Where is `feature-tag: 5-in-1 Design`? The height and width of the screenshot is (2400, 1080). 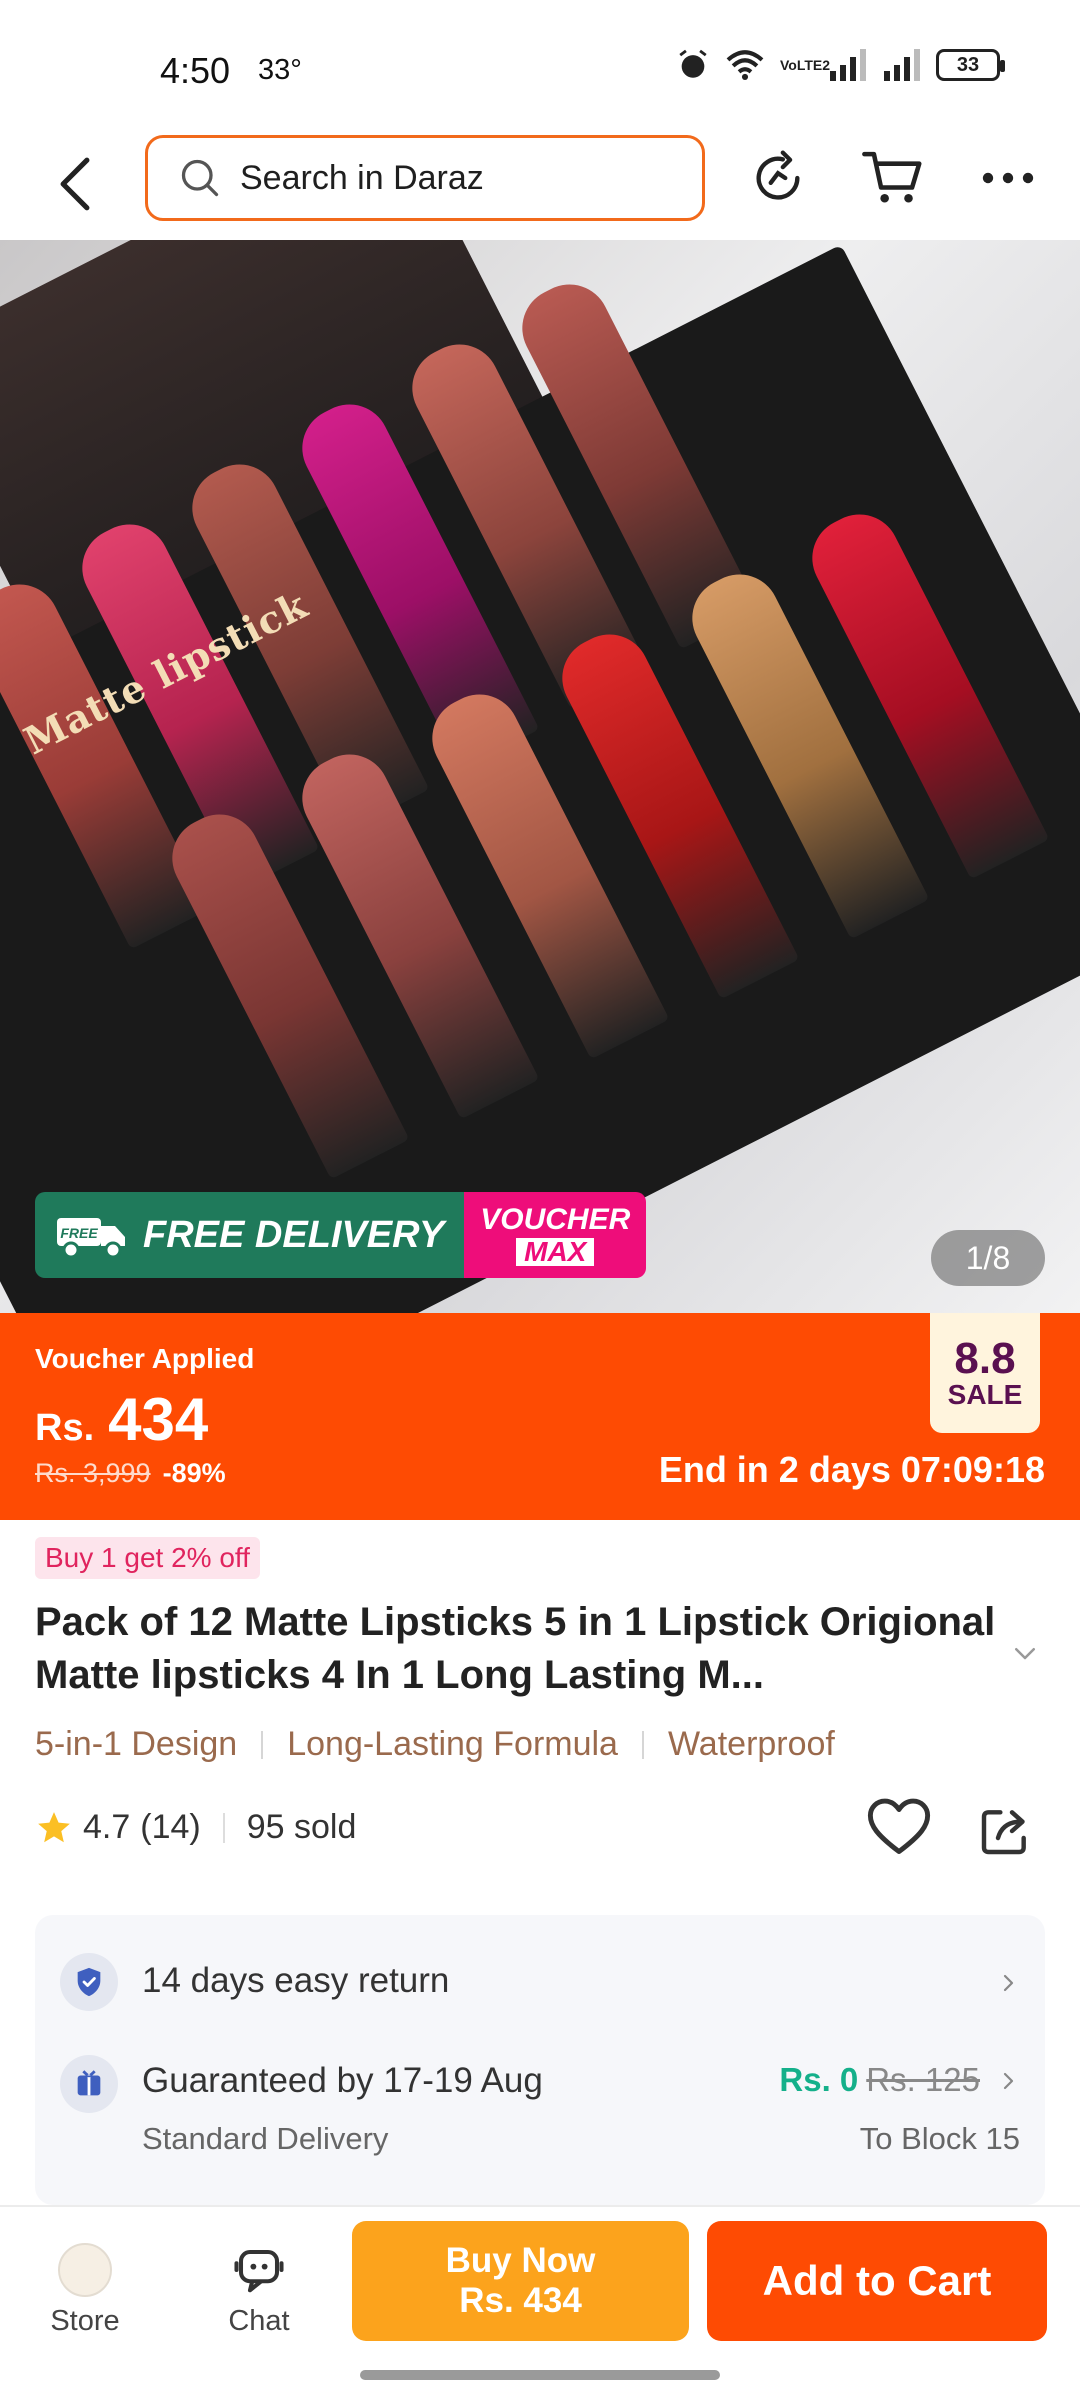 feature-tag: 5-in-1 Design is located at coordinates (136, 1744).